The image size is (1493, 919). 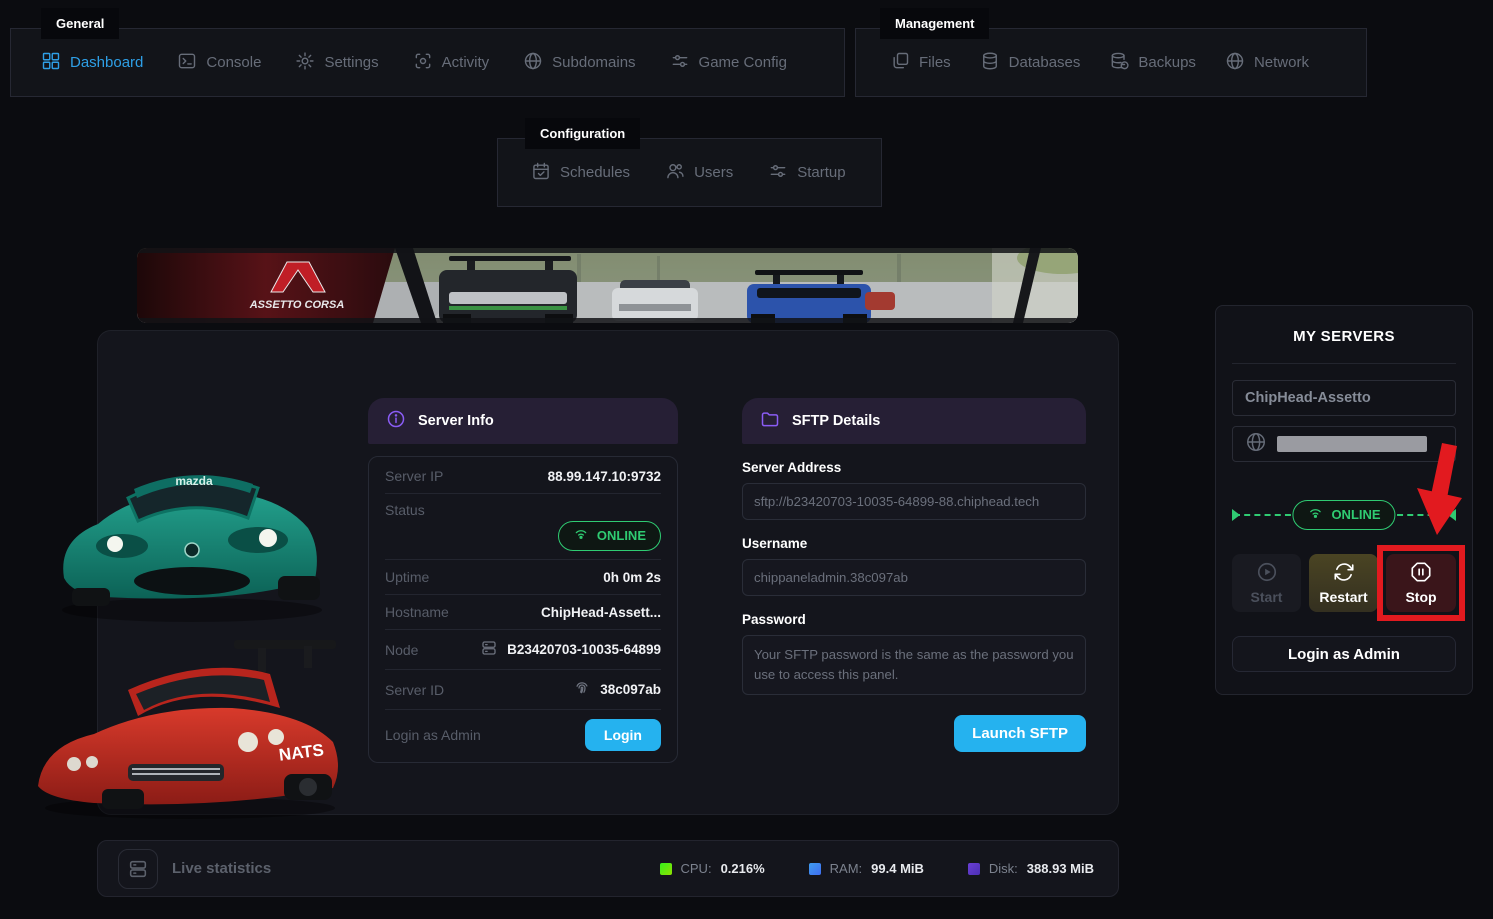 I want to click on server-info-title: Server Info, so click(x=456, y=421).